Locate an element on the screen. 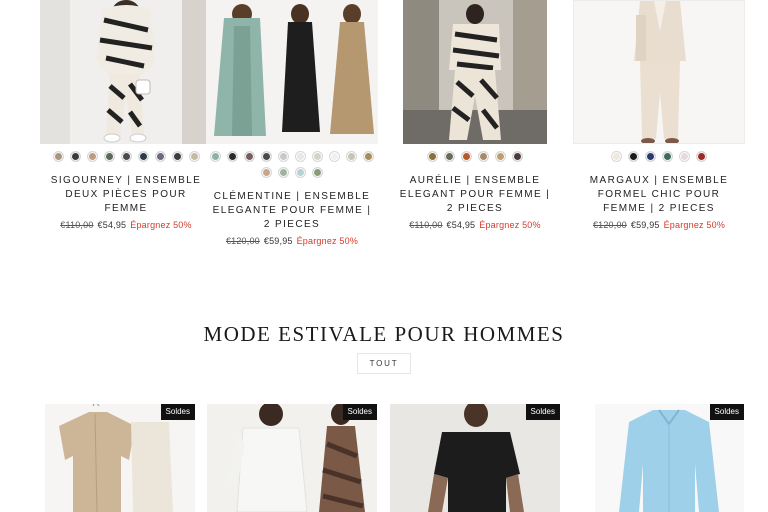 The image size is (768, 512). tab-all: TOUT is located at coordinates (384, 363).